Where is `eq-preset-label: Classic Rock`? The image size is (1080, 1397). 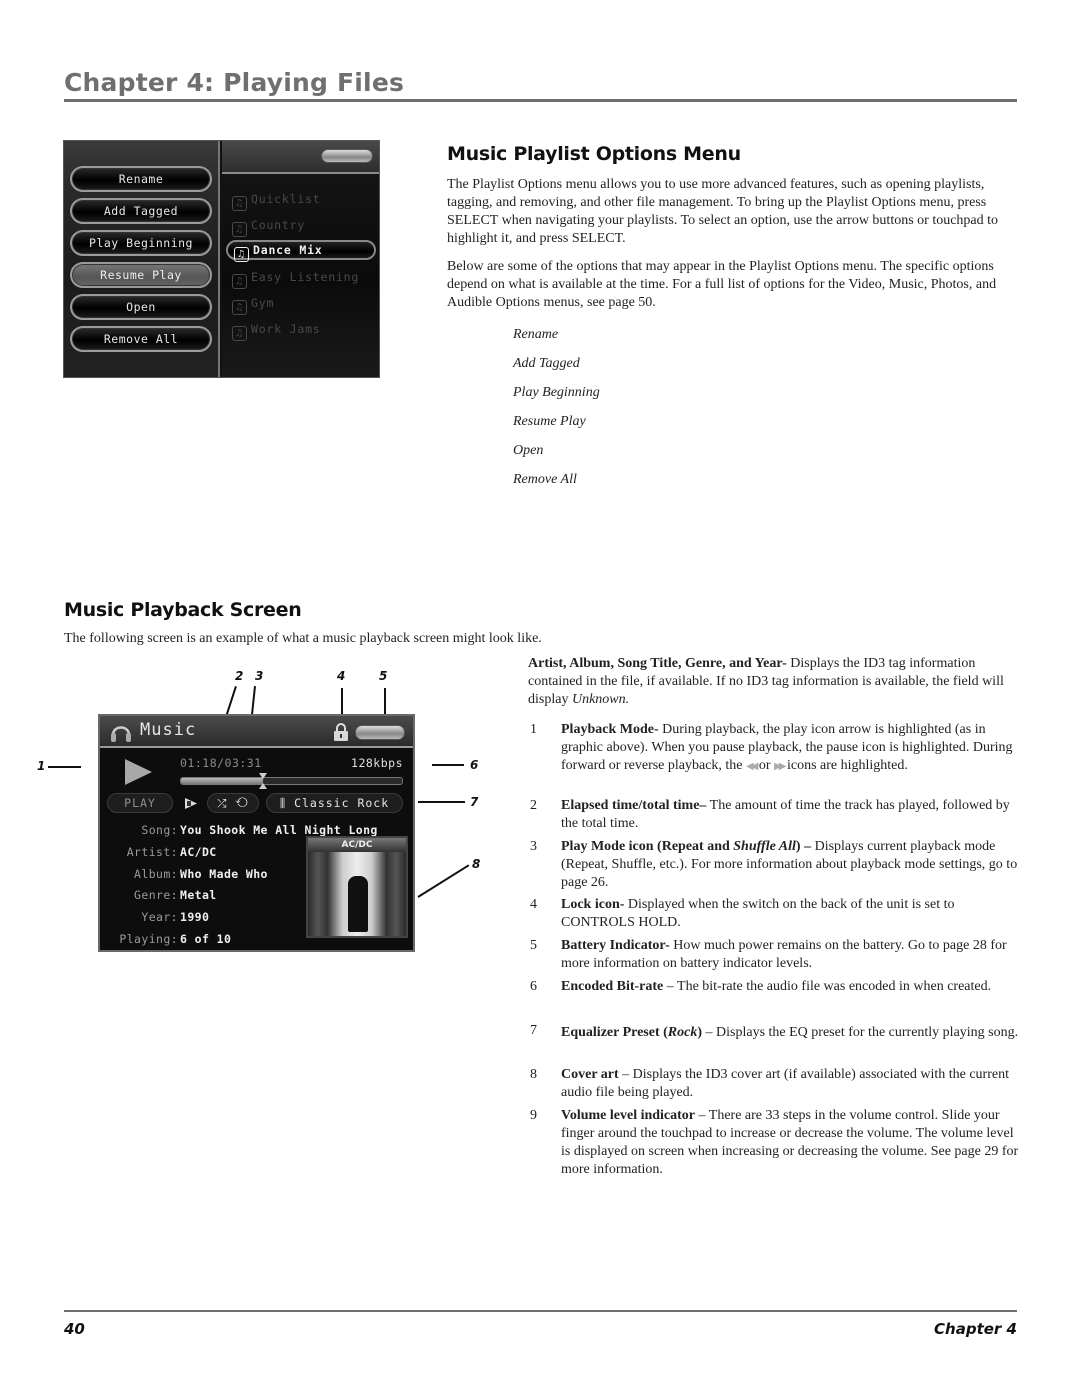 eq-preset-label: Classic Rock is located at coordinates (342, 803).